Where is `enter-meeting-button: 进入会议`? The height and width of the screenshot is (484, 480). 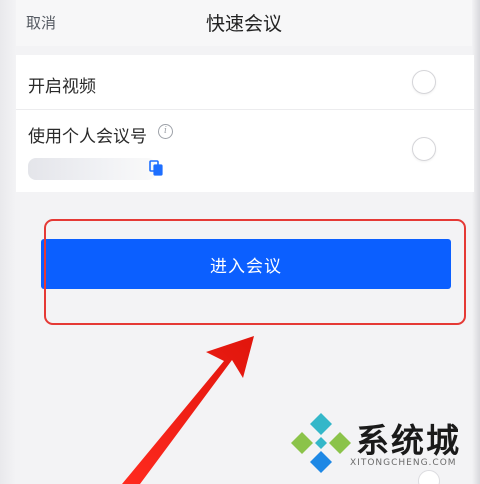 enter-meeting-button: 进入会议 is located at coordinates (246, 264).